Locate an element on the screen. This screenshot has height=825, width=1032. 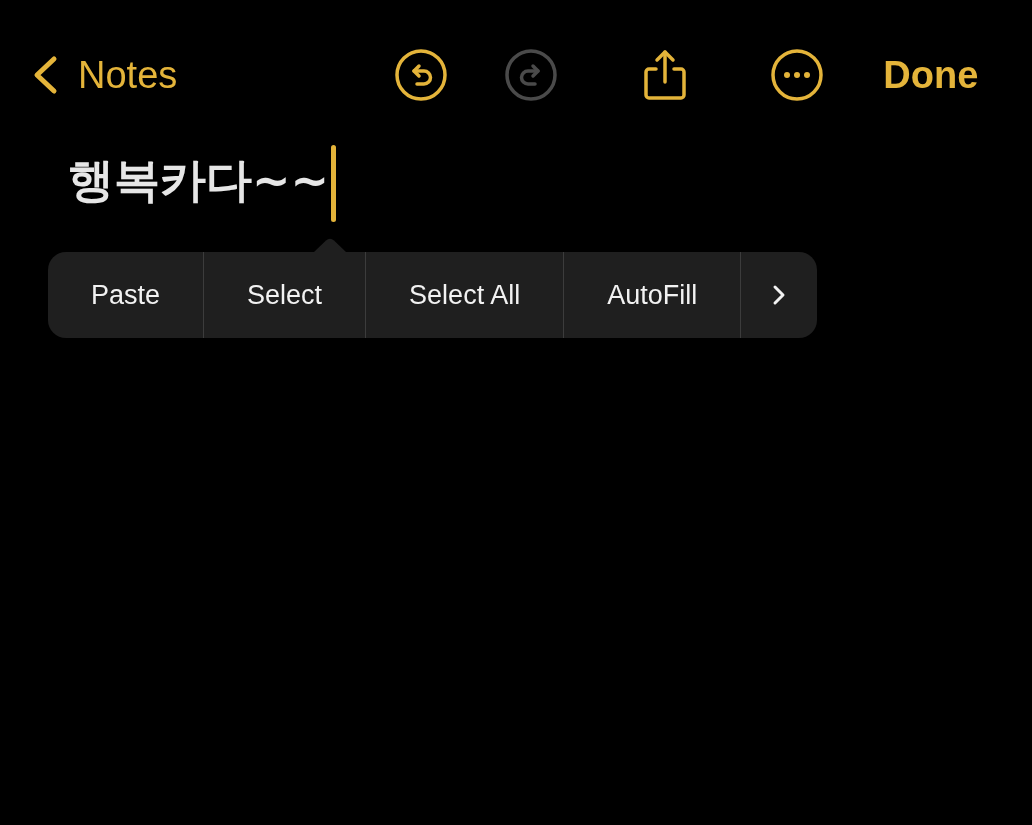
chevron-right-icon is located at coordinates (779, 295).